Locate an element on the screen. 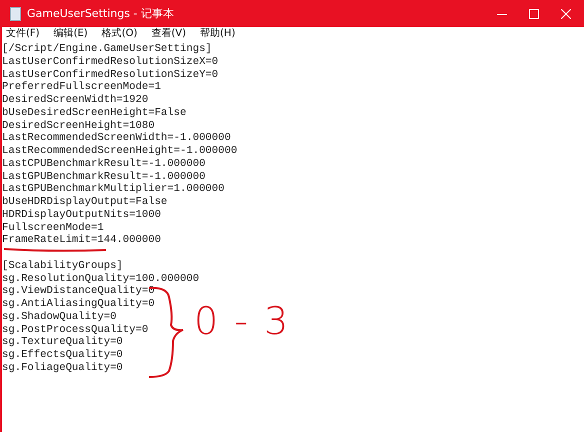  text-line: PreferredFullscreenMode=1 is located at coordinates (82, 87).